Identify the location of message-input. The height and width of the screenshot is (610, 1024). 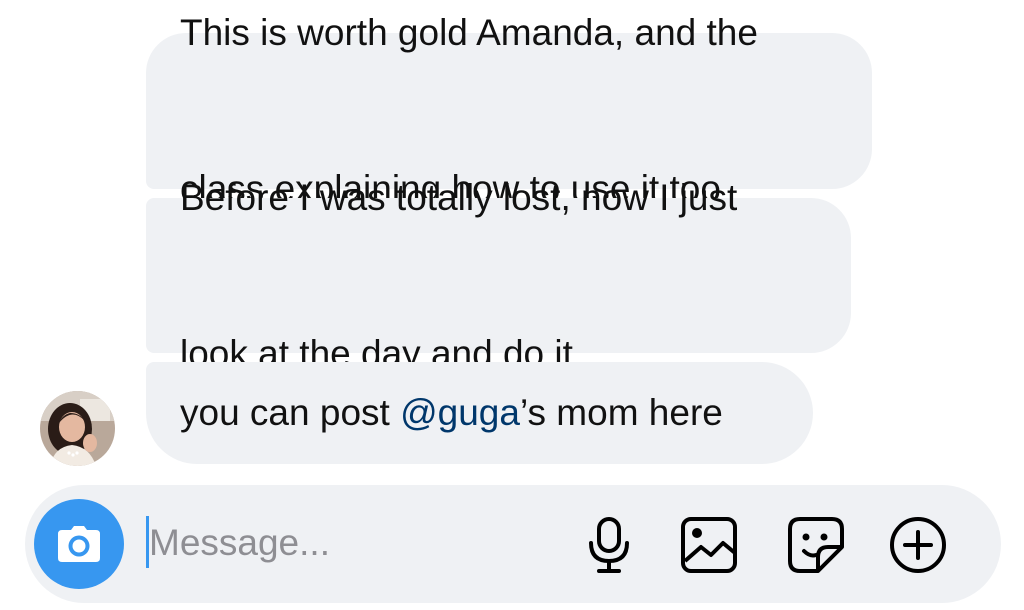
(359, 543).